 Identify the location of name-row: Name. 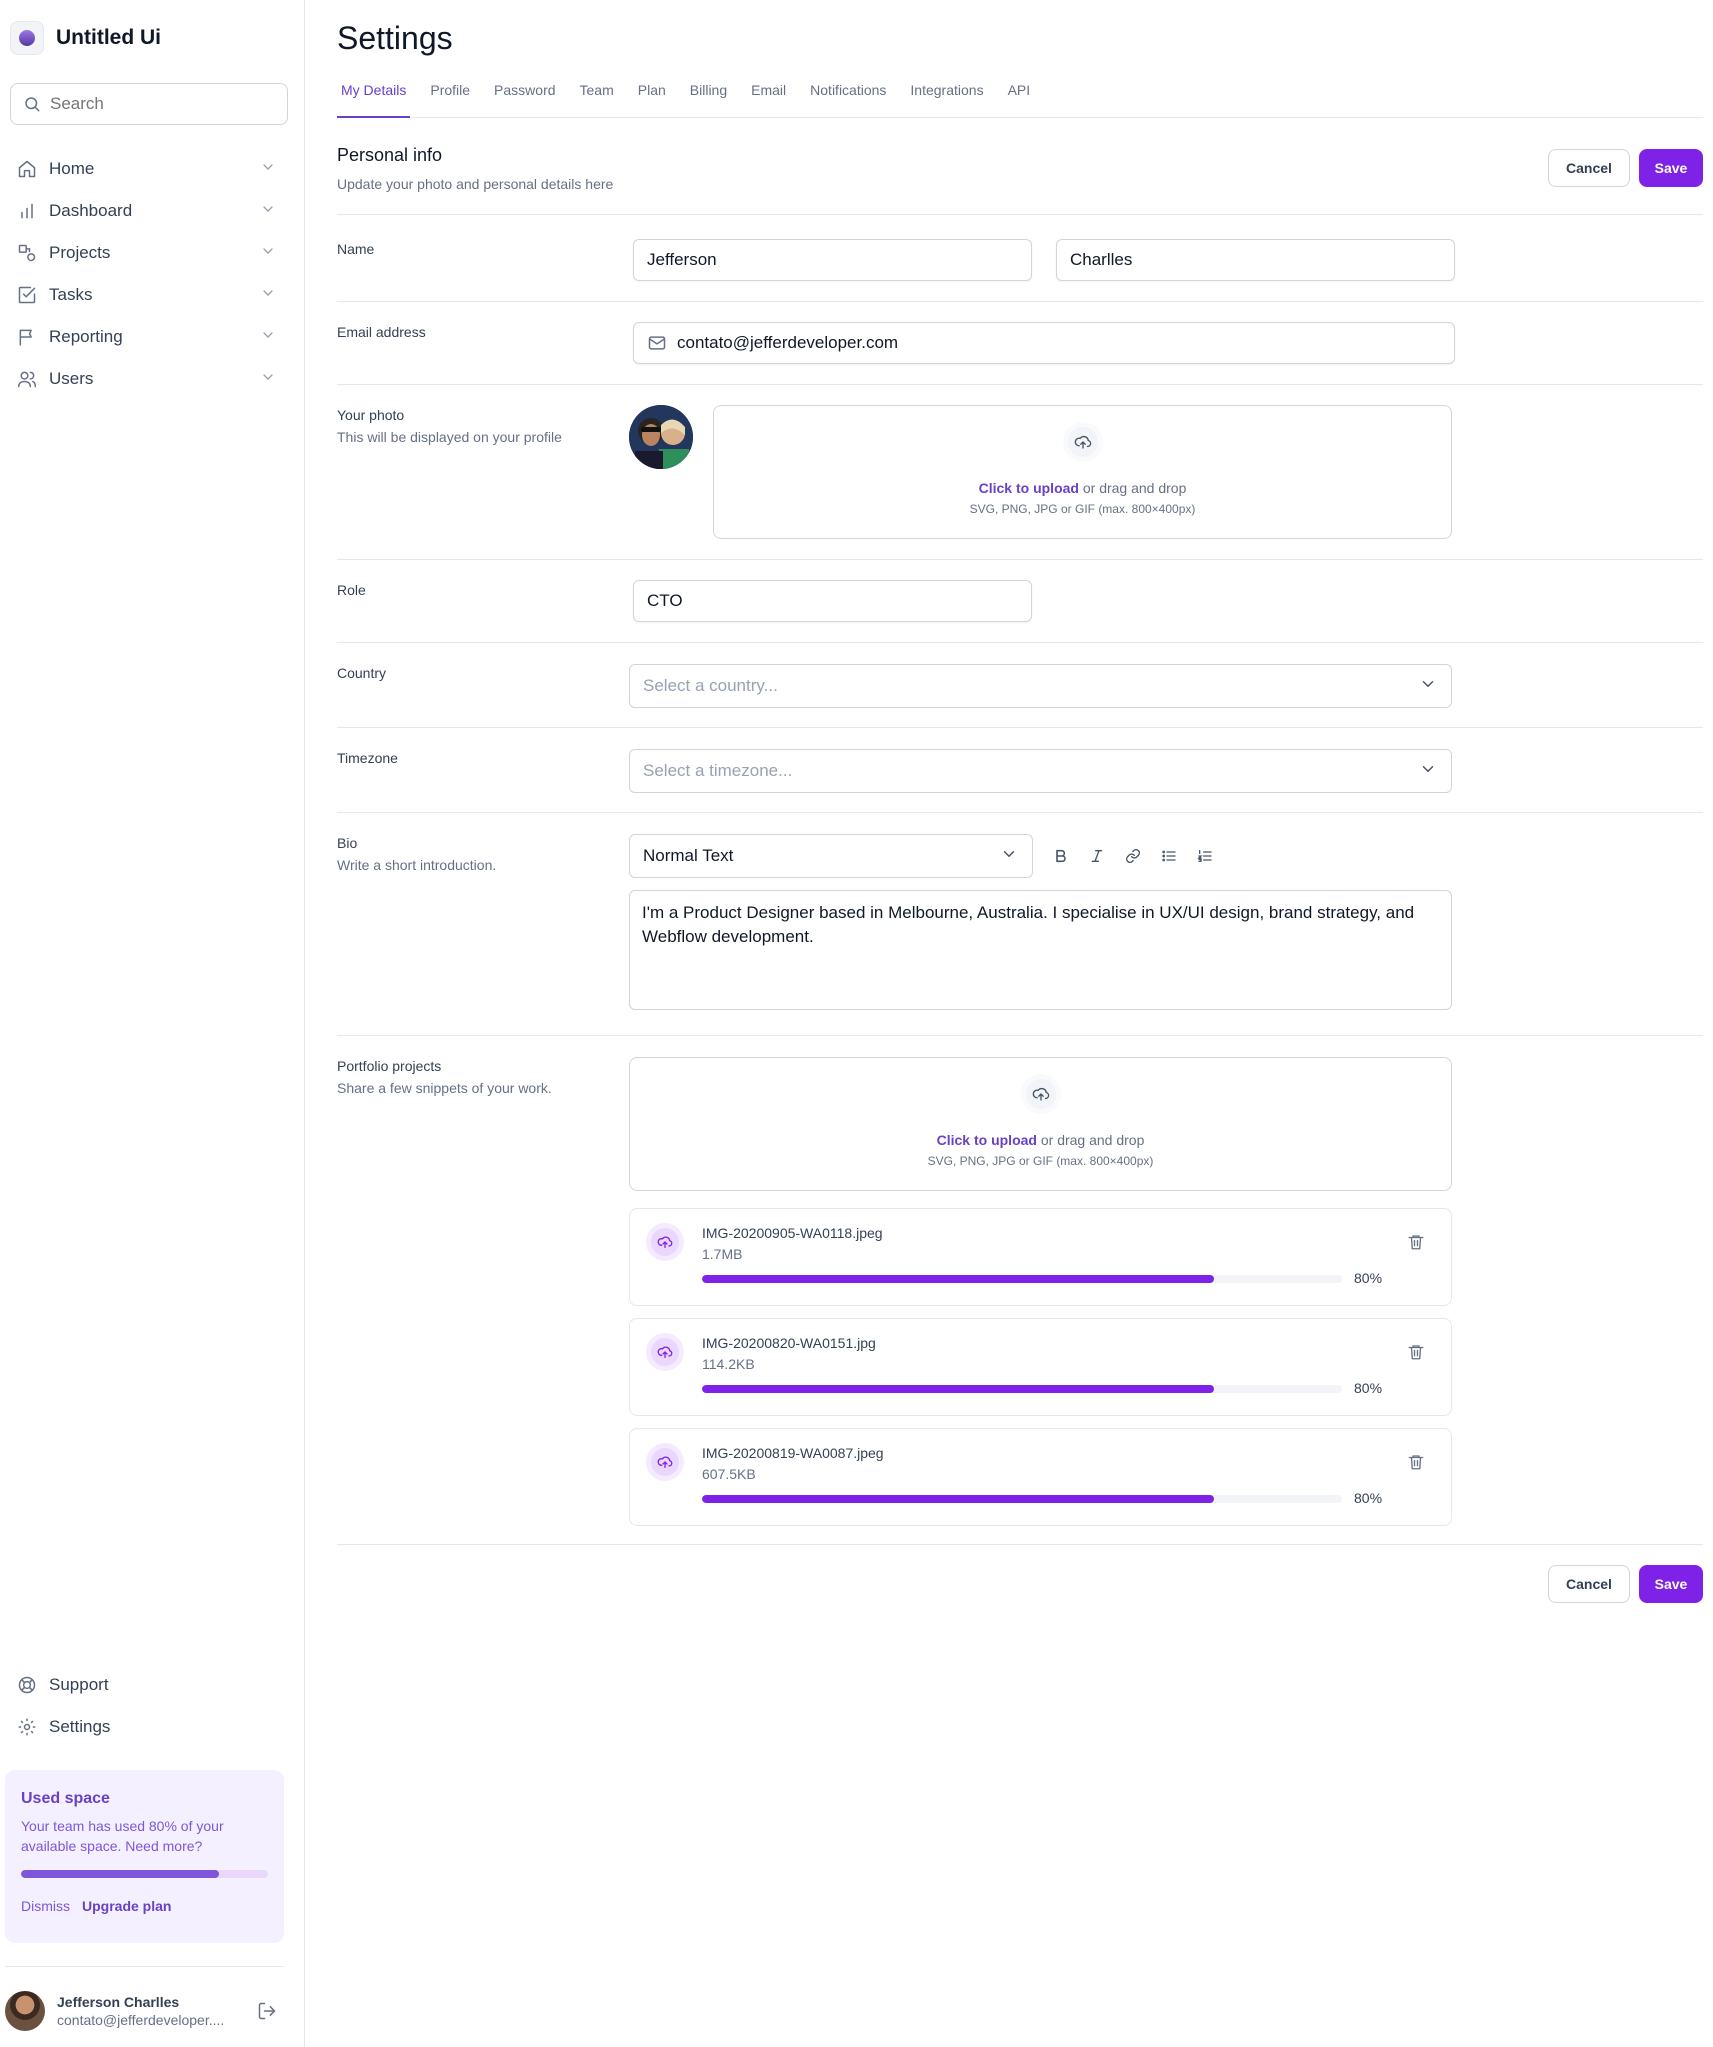
(1020, 258).